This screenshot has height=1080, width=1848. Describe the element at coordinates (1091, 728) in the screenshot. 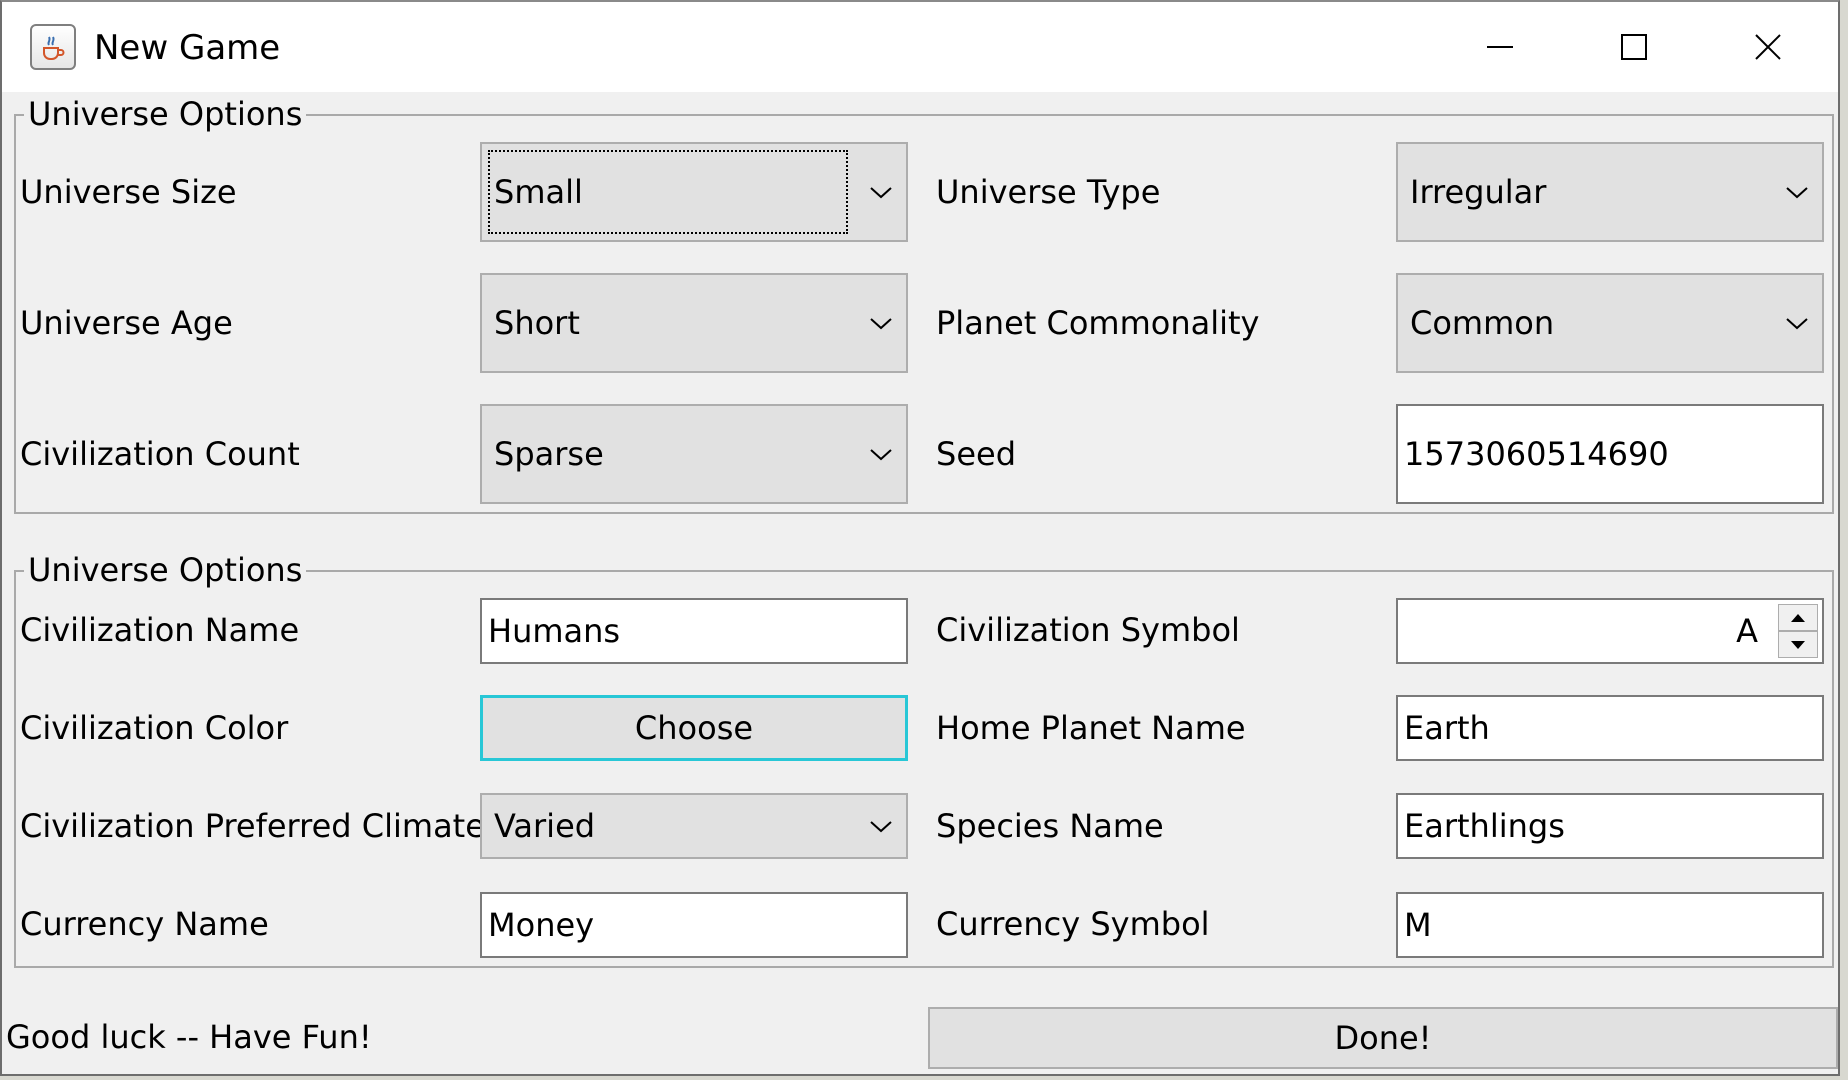

I see `home-planet-label: Home Planet Name` at that location.